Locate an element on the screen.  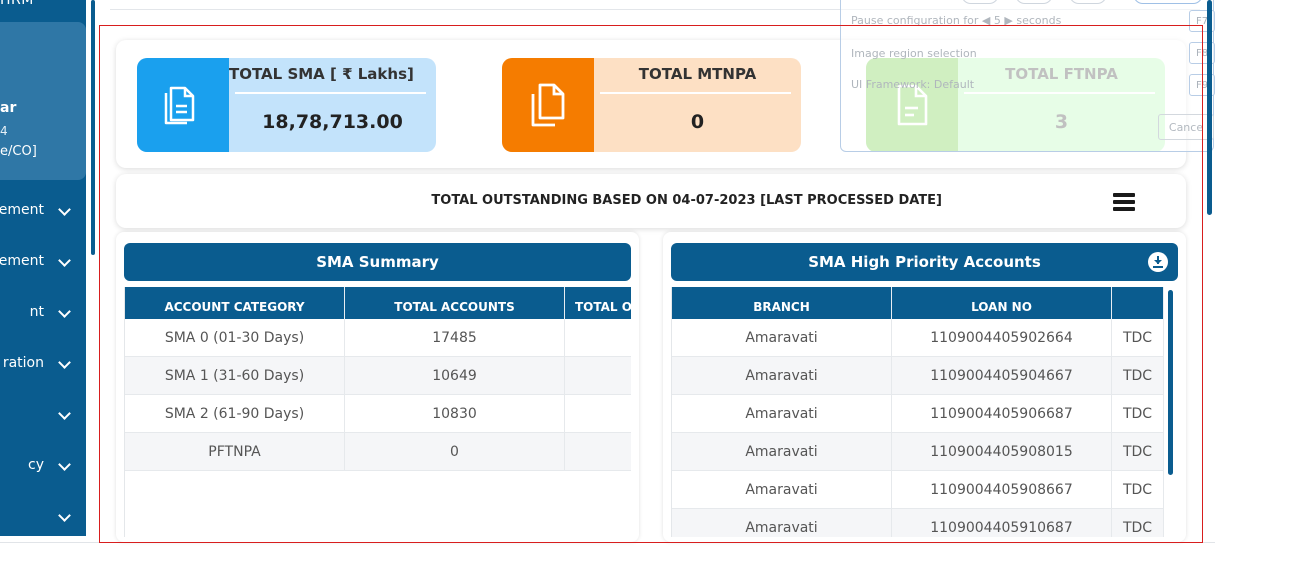
user-name: ar is located at coordinates (8, 108).